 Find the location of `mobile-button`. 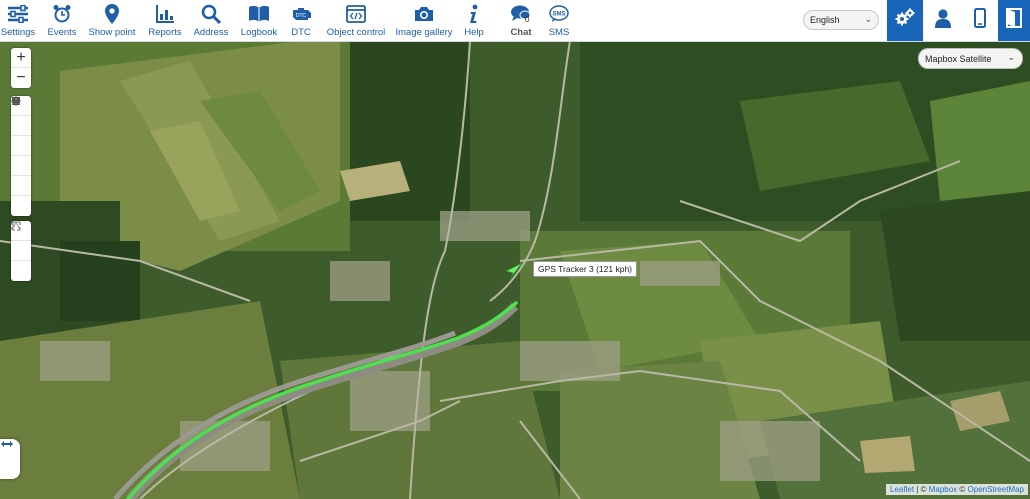

mobile-button is located at coordinates (980, 20).